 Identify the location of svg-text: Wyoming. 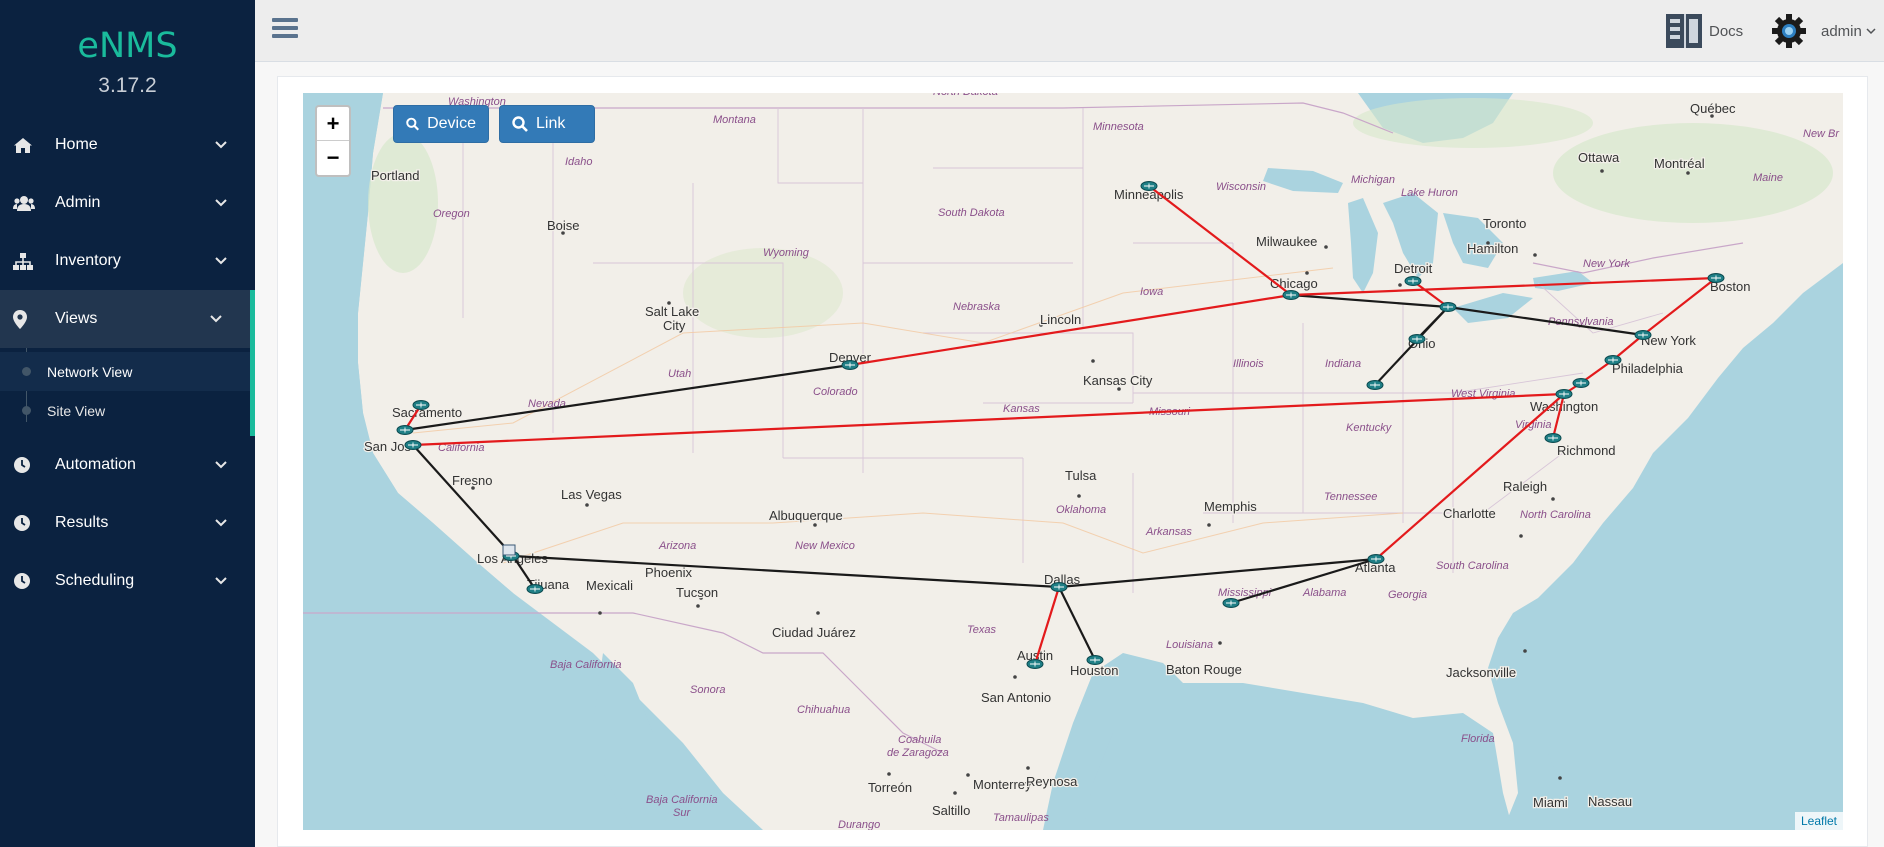
(786, 253).